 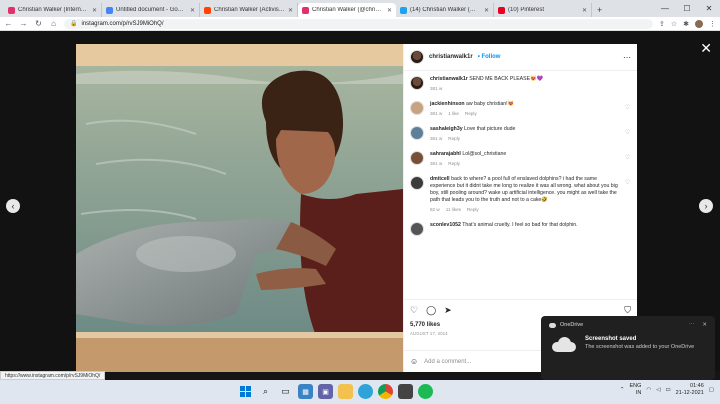 What do you see at coordinates (599, 10) in the screenshot?
I see `new-tab-button: +` at bounding box center [599, 10].